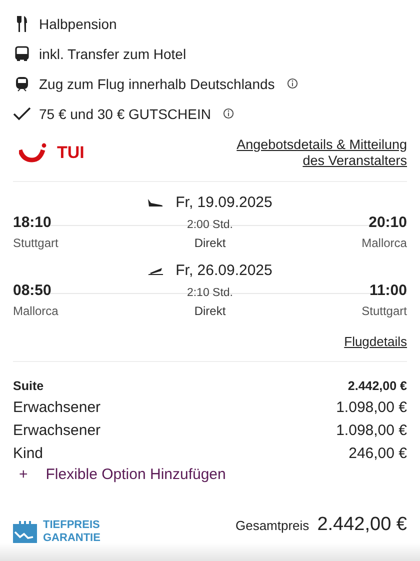 The image size is (420, 561). I want to click on cutlery-icon, so click(22, 24).